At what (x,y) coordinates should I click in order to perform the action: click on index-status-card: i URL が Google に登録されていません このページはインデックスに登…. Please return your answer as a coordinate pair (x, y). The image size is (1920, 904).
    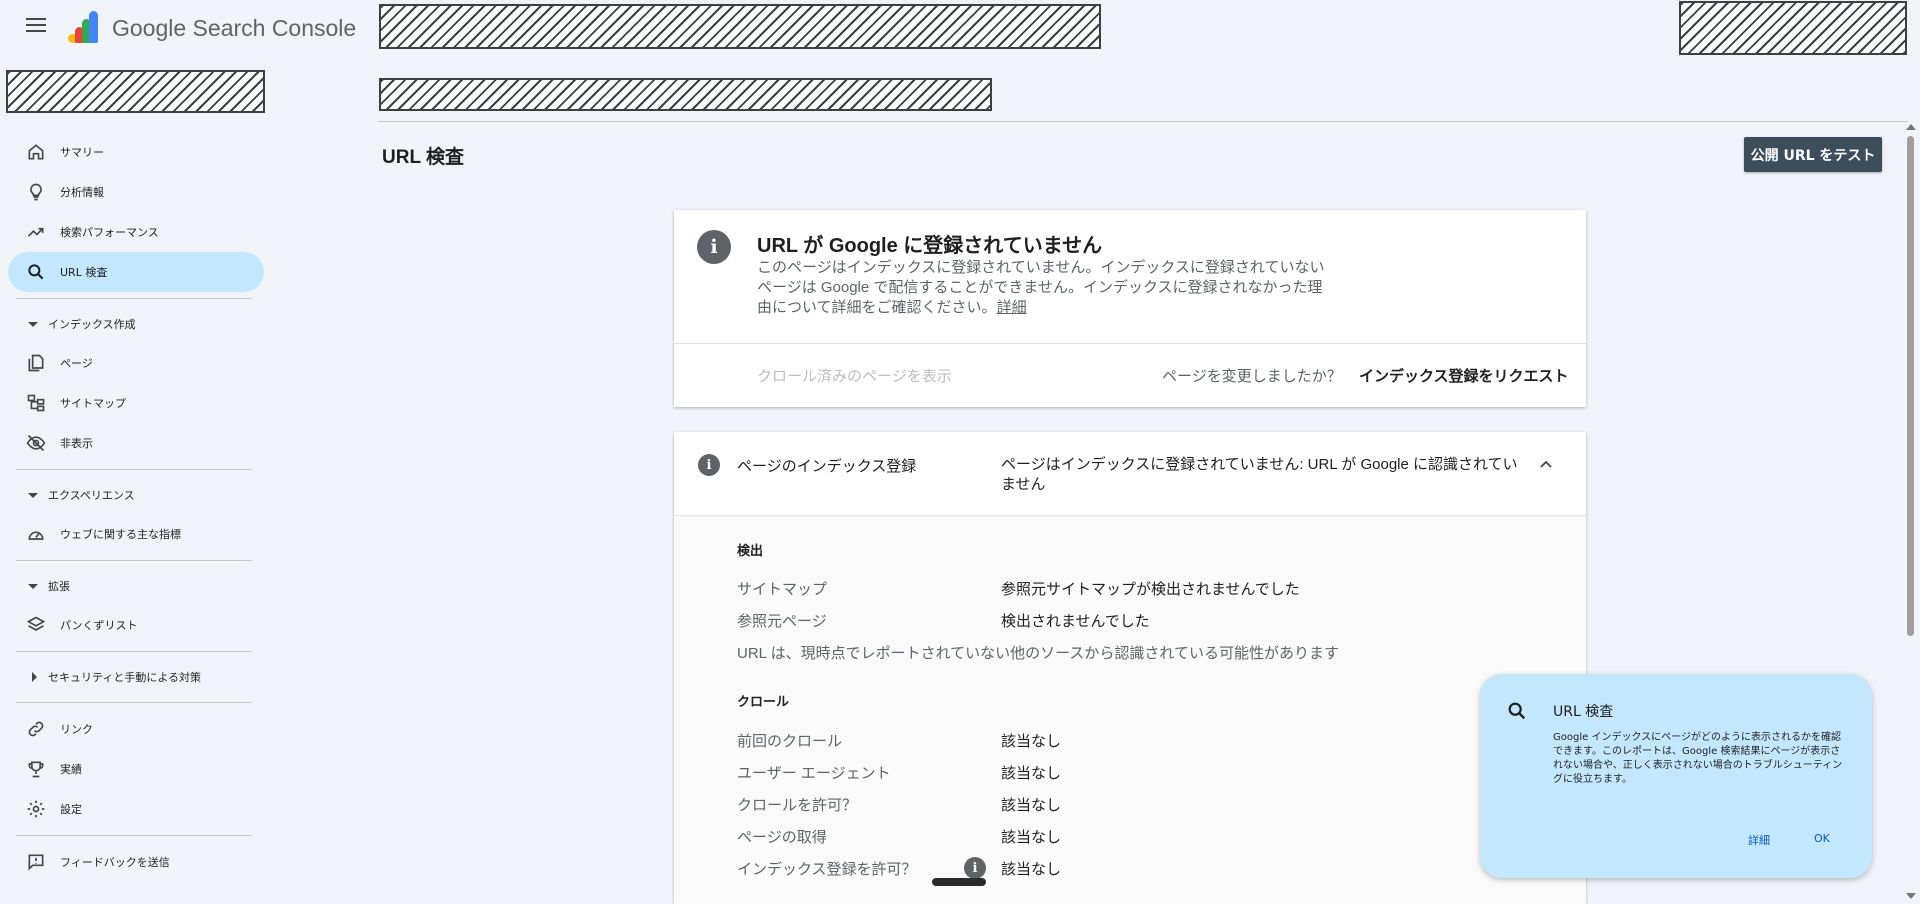
    Looking at the image, I should click on (1130, 308).